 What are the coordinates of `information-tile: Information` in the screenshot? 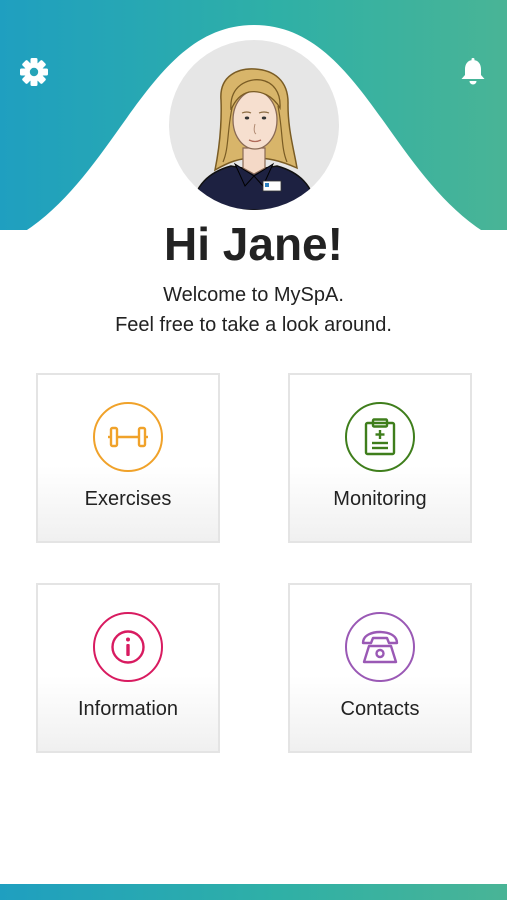 It's located at (128, 668).